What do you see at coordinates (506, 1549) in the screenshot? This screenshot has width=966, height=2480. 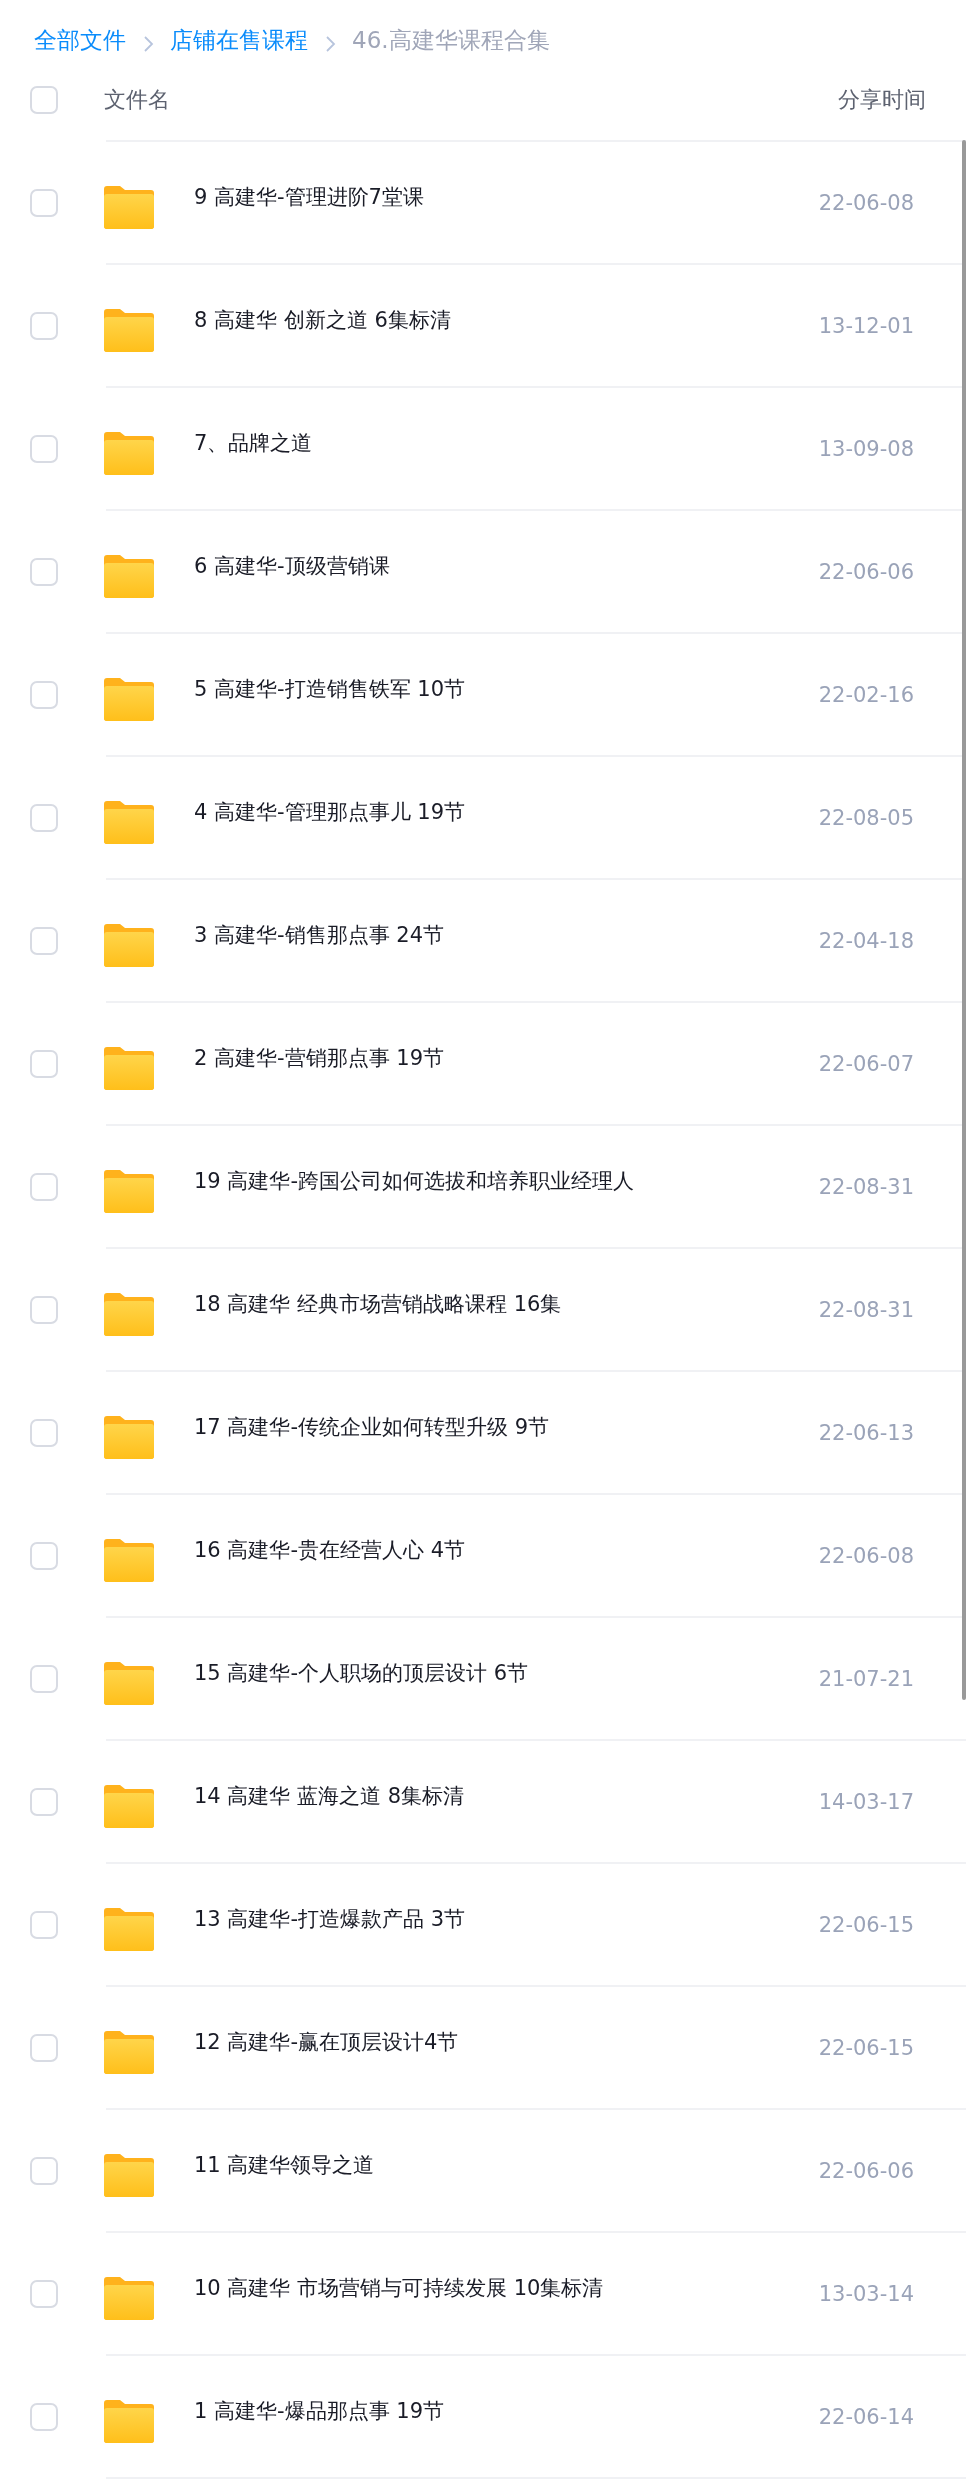 I see `folder-name: 16 高建华-贵在经营人心 4节` at bounding box center [506, 1549].